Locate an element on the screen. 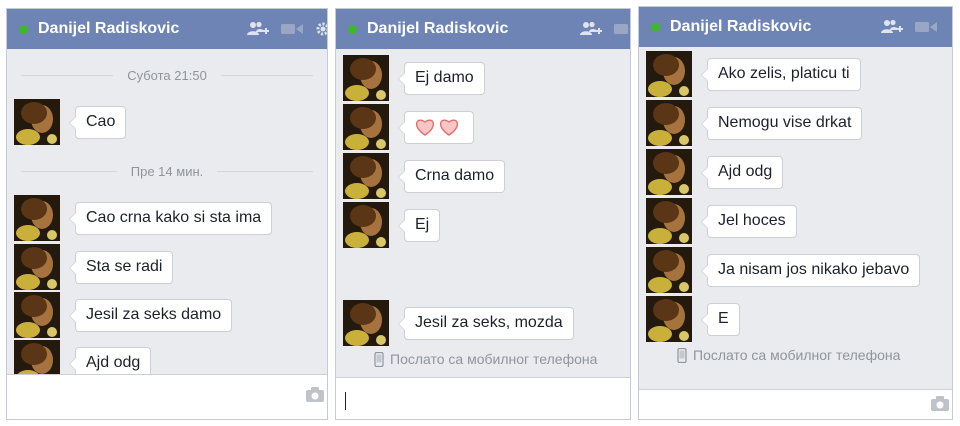  message-bubble: Ej is located at coordinates (419, 225).